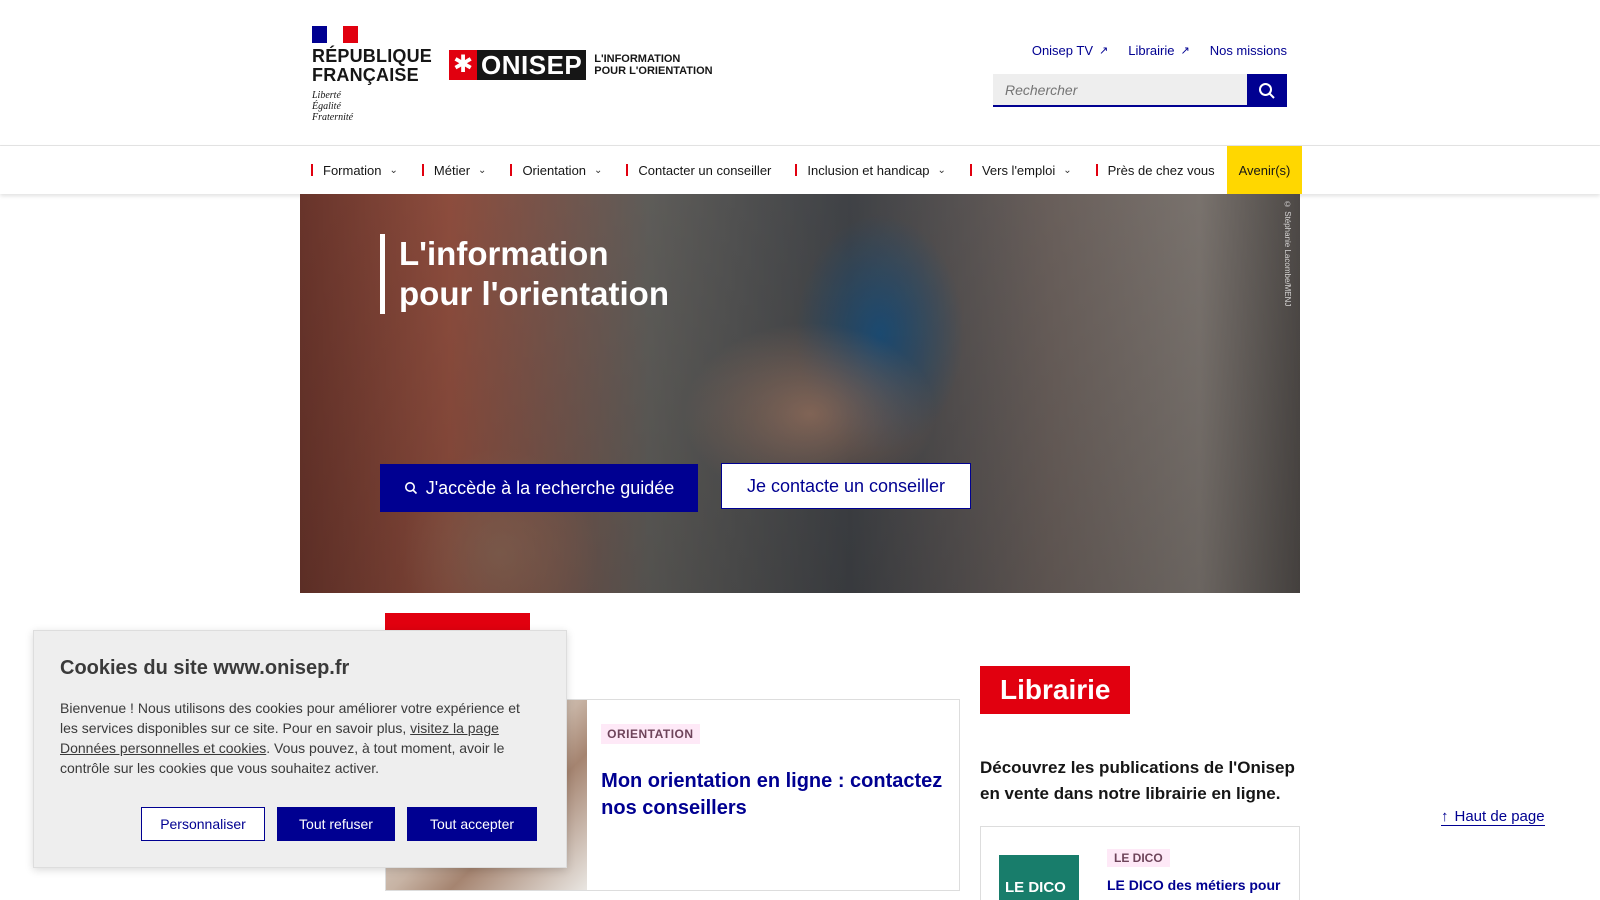 The height and width of the screenshot is (900, 1600). I want to click on nav-orientation-label: Orientation, so click(554, 170).